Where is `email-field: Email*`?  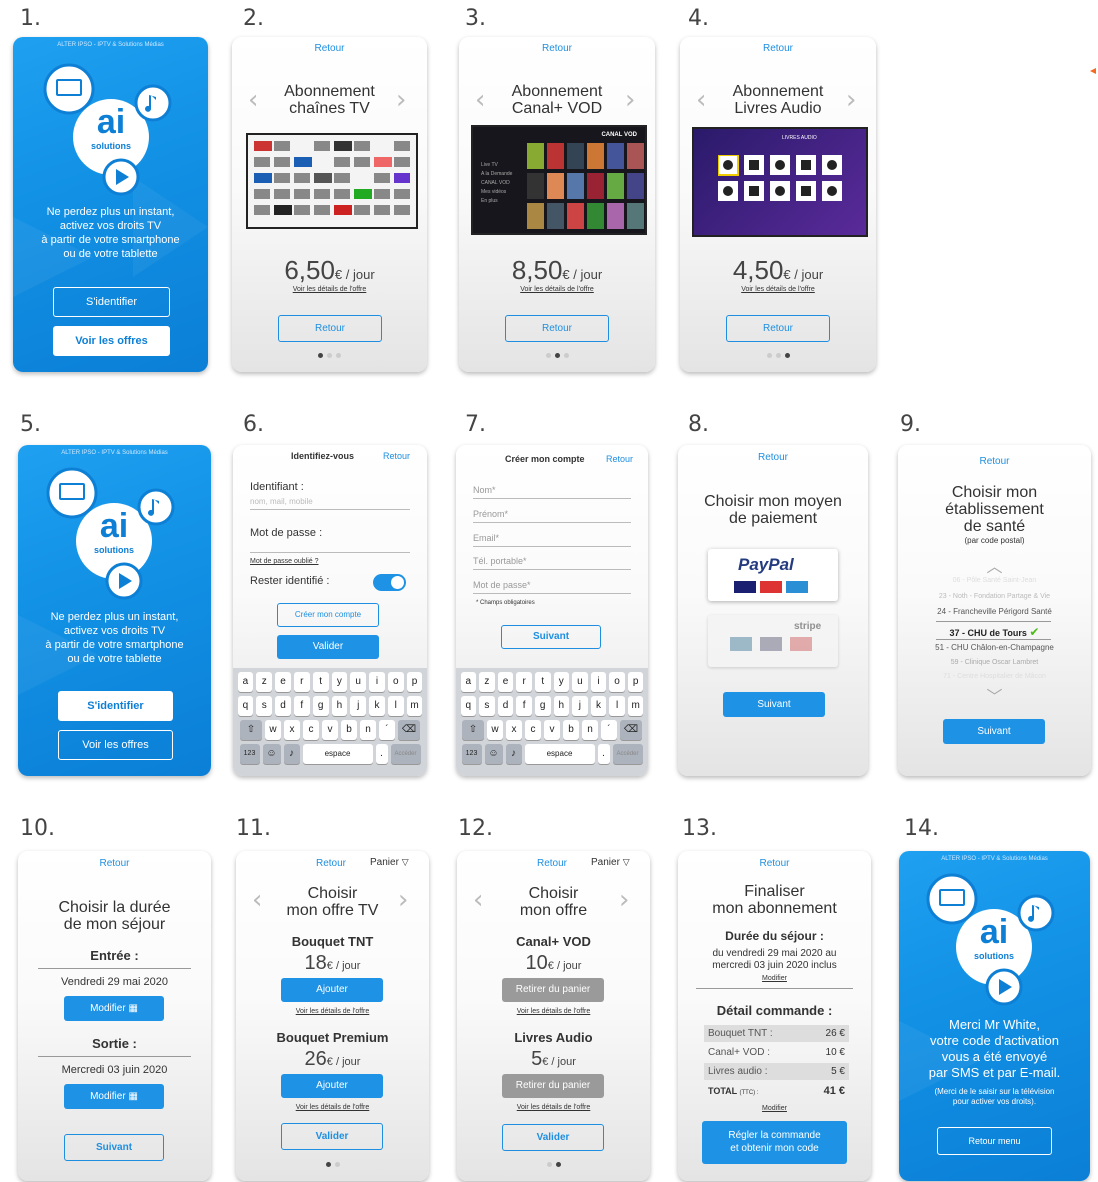
email-field: Email* is located at coordinates (552, 540).